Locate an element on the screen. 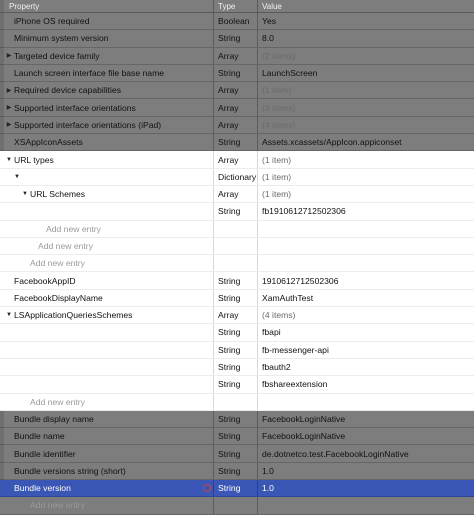 Image resolution: width=474 pixels, height=515 pixels. row-value-cell: 1910612712502306 is located at coordinates (368, 280).